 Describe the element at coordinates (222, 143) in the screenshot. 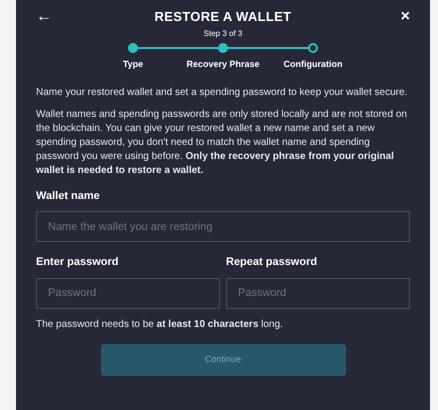

I see `info-text: Wallet names and spending passwords are only stored locally and are not stored on the blockchain. You can give your restored wallet a new name and set a new spending password, you don't need to match the wallet name and spending password you were using before. Only the recovery phrase from your original wallet is needed to restore a wallet.` at that location.